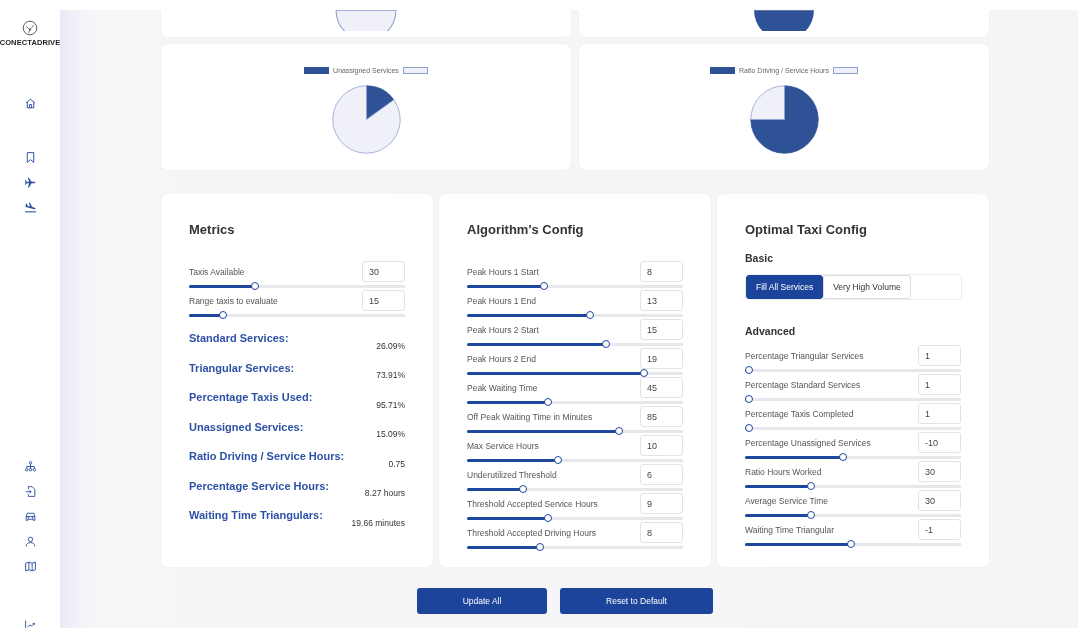 The width and height of the screenshot is (1078, 628). I want to click on number-field: 6, so click(661, 474).